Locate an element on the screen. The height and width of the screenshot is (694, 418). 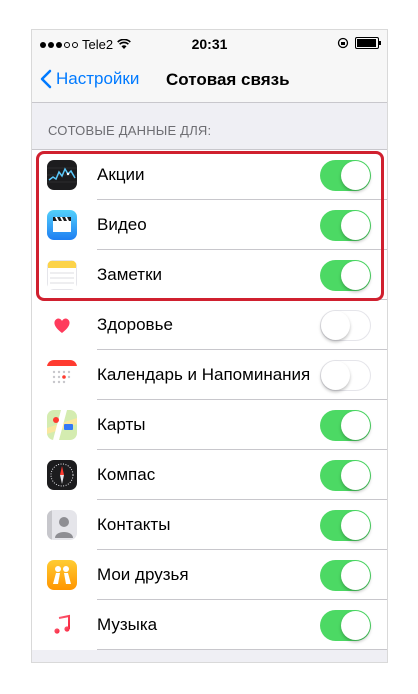
maps-icon is located at coordinates (62, 425).